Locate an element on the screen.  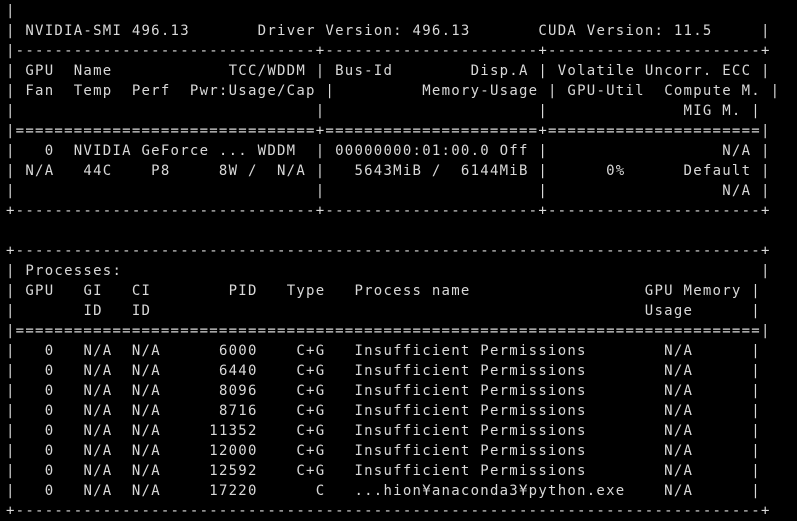
gpu0-ecc: N/A is located at coordinates (654, 151).